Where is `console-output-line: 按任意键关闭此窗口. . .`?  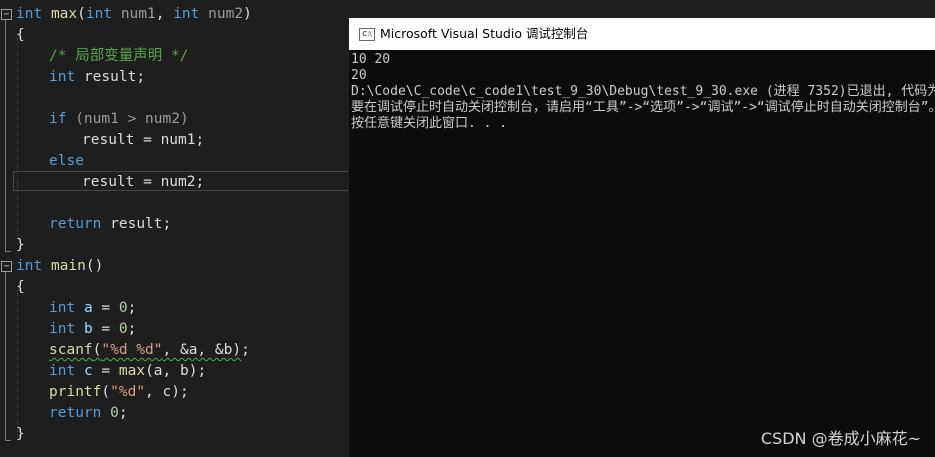
console-output-line: 按任意键关闭此窗口. . . is located at coordinates (429, 123).